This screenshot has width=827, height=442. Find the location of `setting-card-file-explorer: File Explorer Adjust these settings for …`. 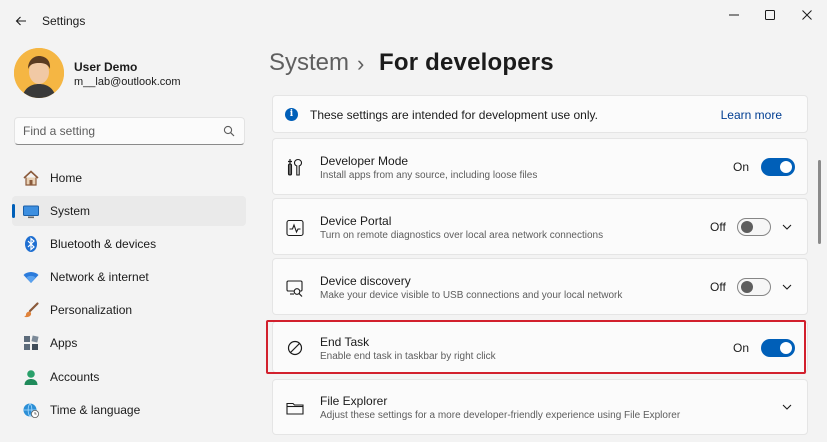

setting-card-file-explorer: File Explorer Adjust these settings for … is located at coordinates (540, 407).